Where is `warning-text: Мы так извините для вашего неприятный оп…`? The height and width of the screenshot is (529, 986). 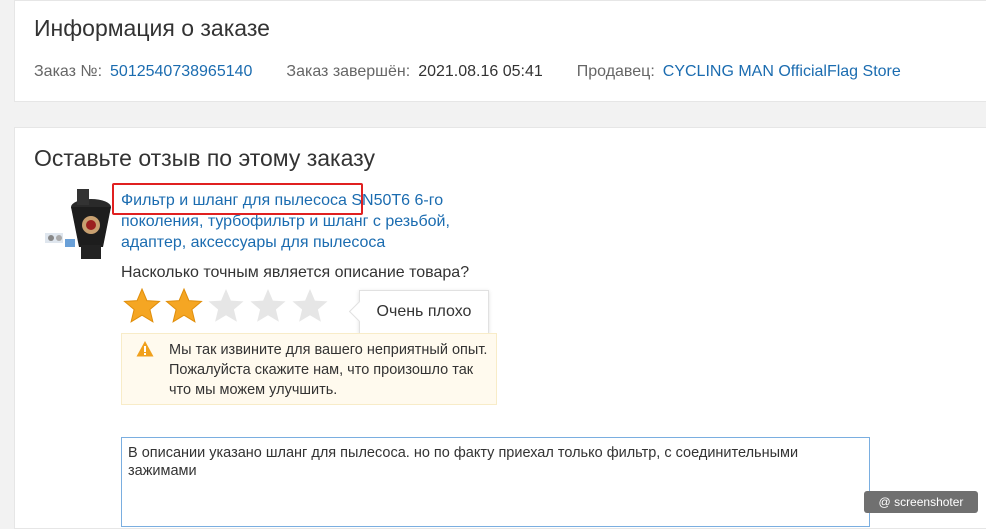 warning-text: Мы так извините для вашего неприятный оп… is located at coordinates (328, 370).